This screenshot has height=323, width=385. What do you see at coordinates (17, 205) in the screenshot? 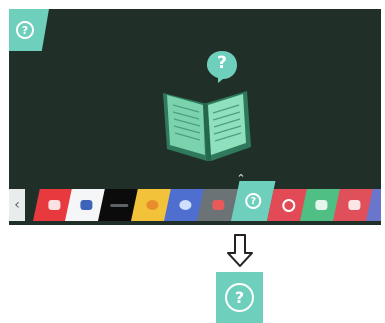
I see `scroll-left-button: ‹` at bounding box center [17, 205].